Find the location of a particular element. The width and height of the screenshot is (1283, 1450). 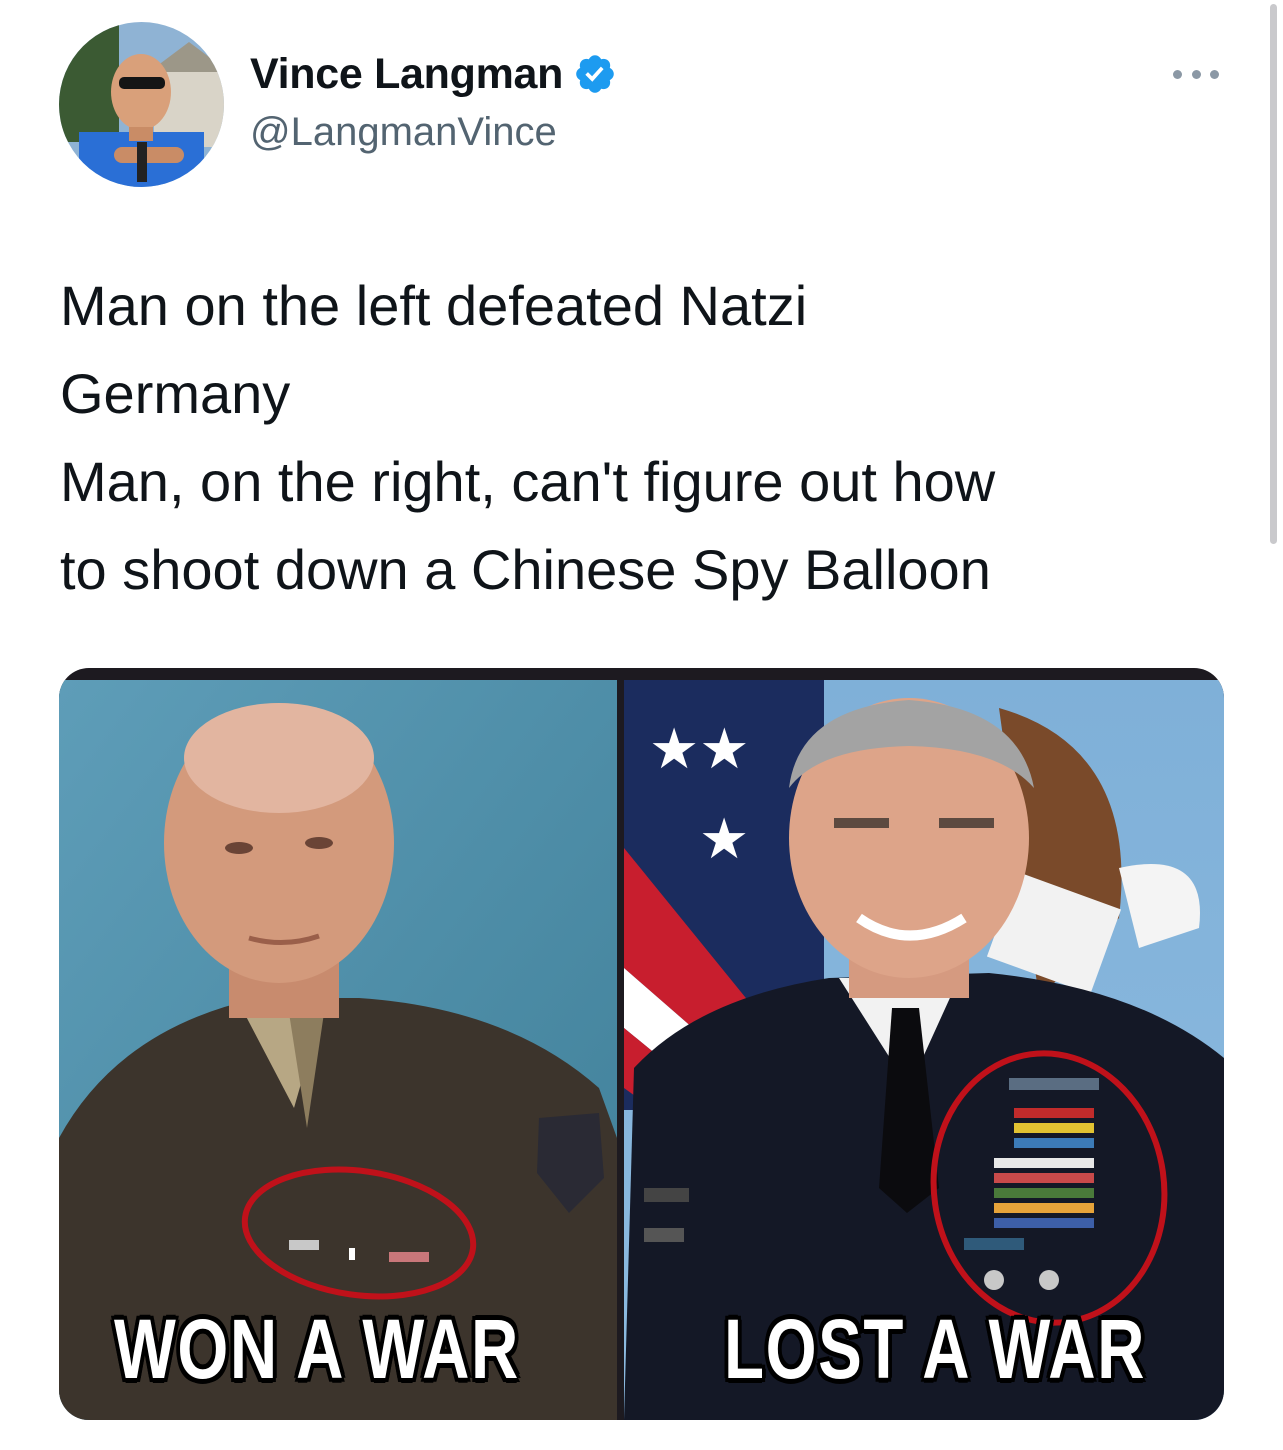

author-display-name: Vince Langman is located at coordinates (406, 74).